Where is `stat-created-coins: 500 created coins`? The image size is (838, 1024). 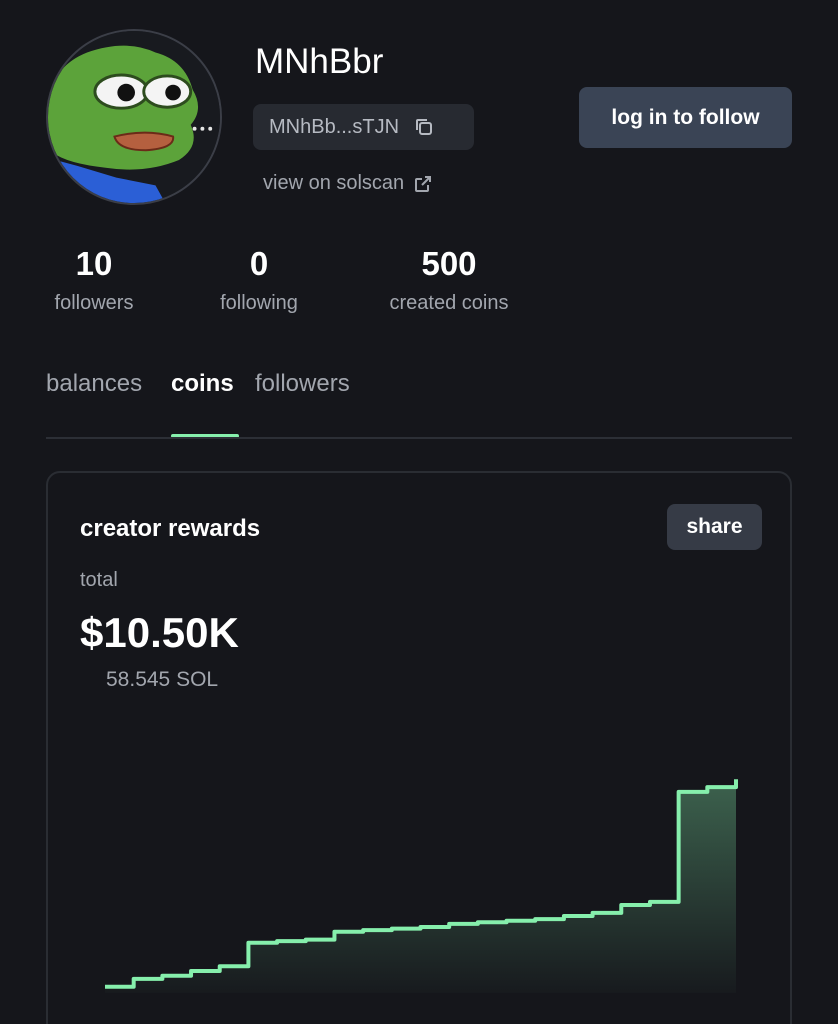
stat-created-coins: 500 created coins is located at coordinates (449, 279).